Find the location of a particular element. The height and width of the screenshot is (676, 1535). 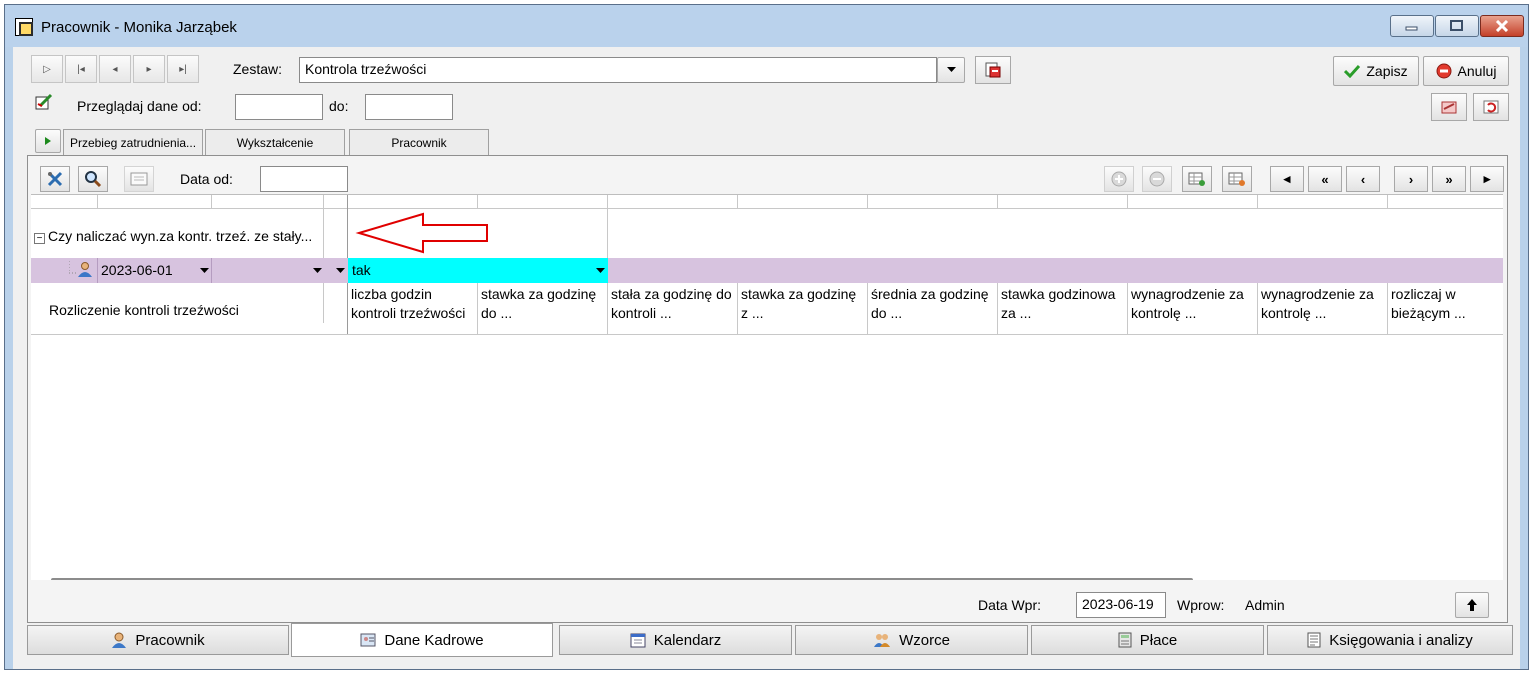

wprow-label: Wprow: is located at coordinates (1201, 605).